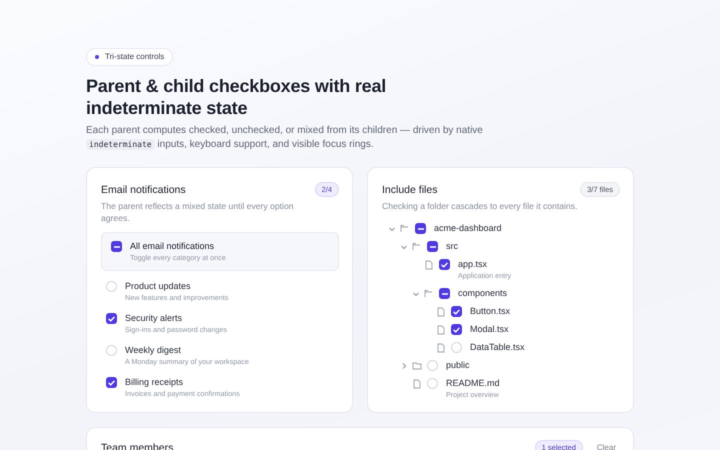 This screenshot has height=450, width=720. I want to click on option-label: Security alerts, so click(154, 318).